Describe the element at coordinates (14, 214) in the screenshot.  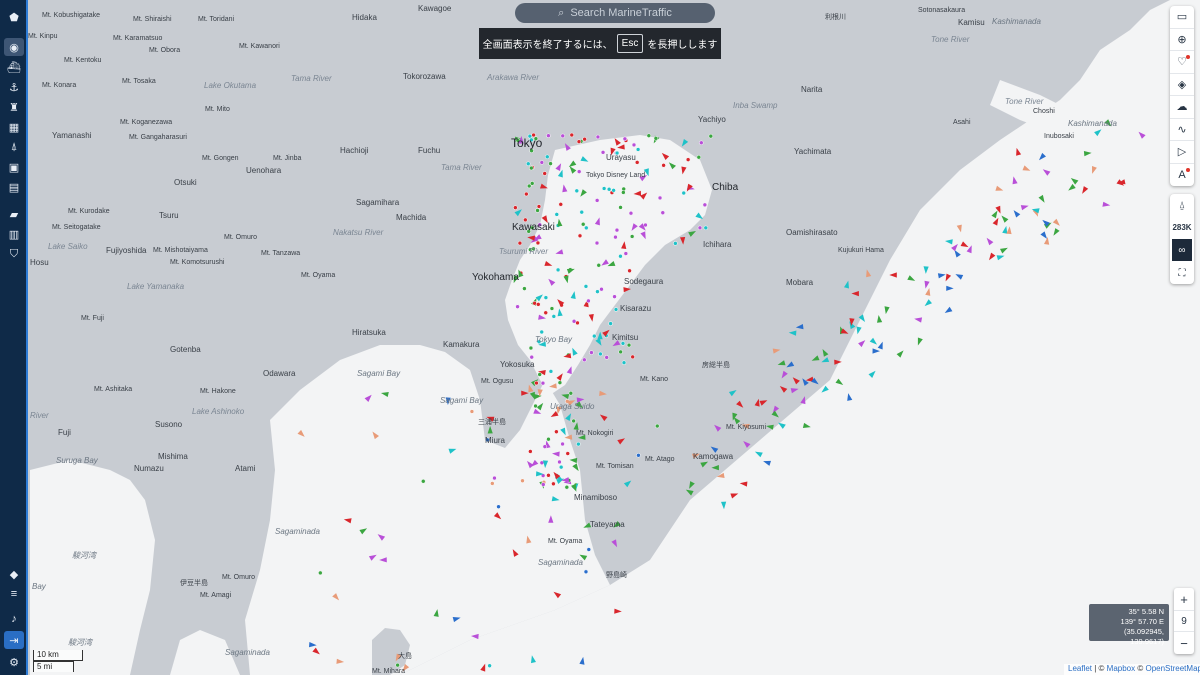
I see `folder-icon: ▰` at that location.